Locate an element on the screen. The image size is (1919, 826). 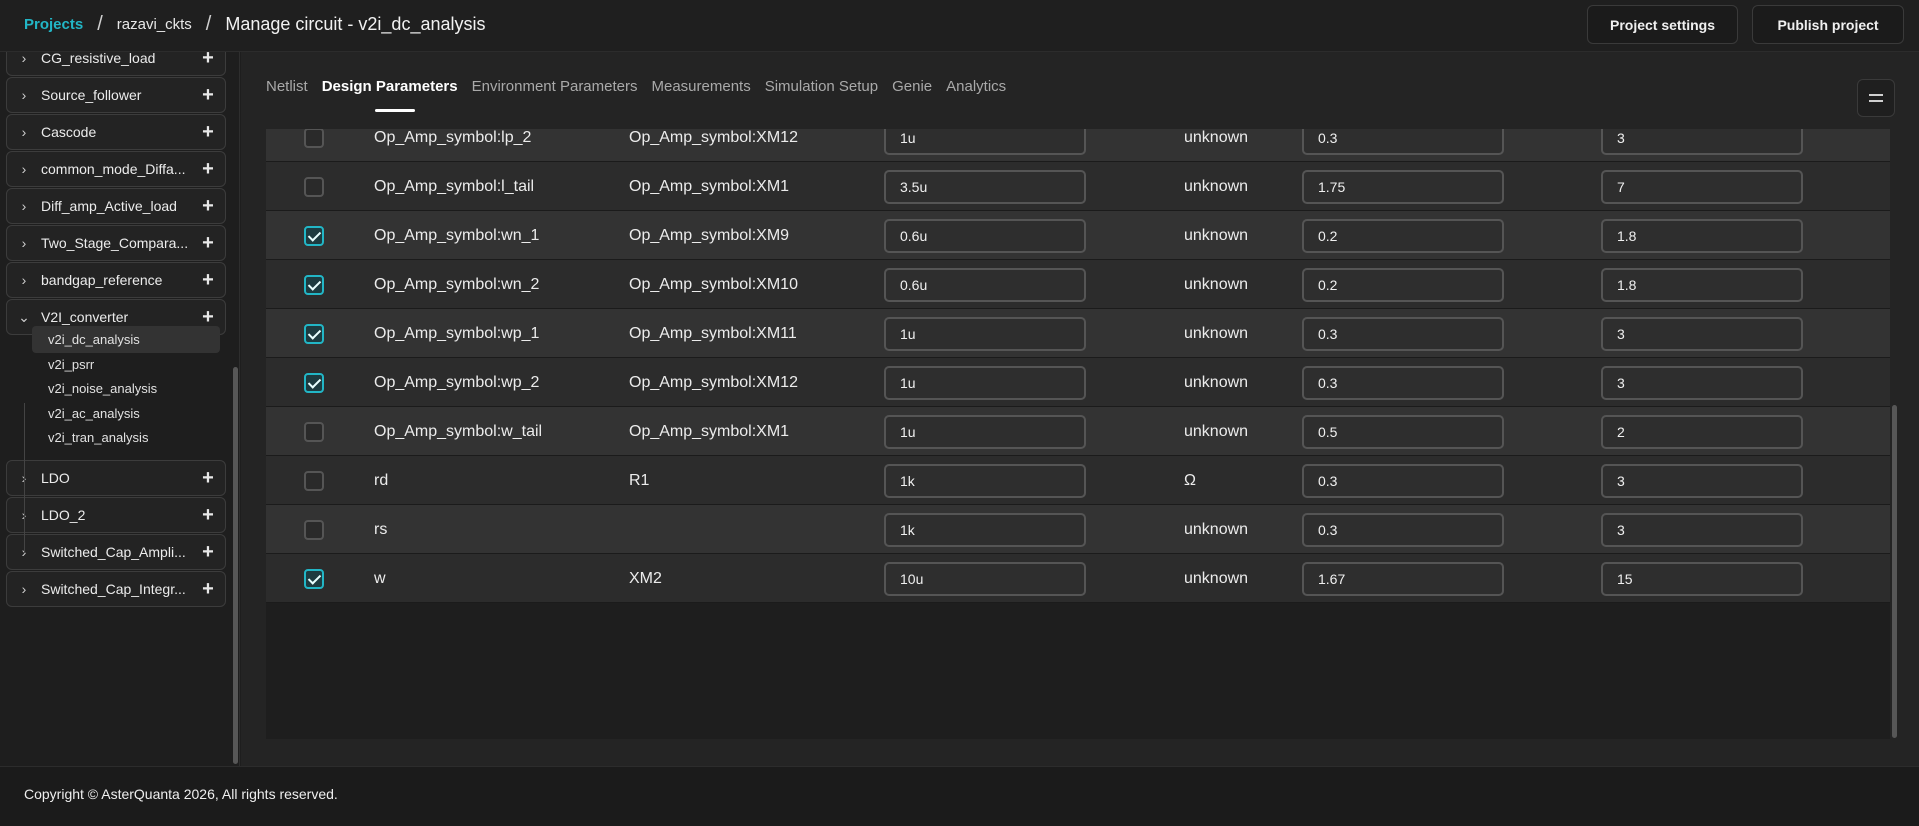
sidebar-group-6: › bandgap_reference + is located at coordinates (116, 280).